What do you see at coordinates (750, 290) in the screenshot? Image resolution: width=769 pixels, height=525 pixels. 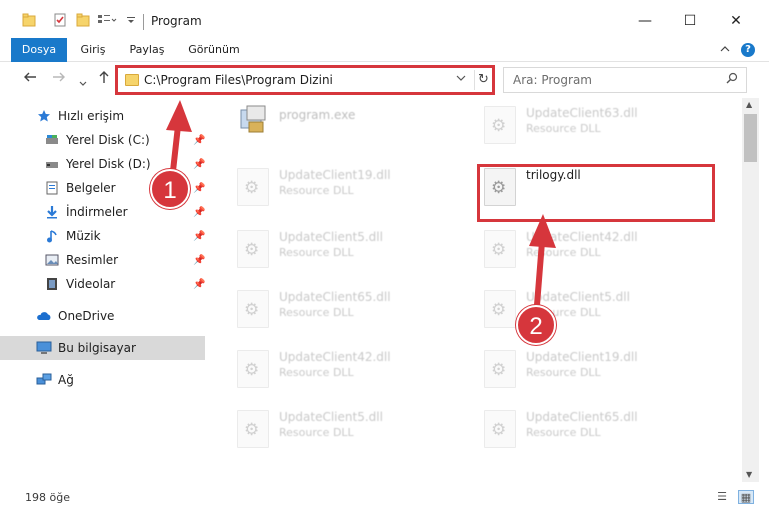 I see `vertical-scrollbar: ▲ ▼` at bounding box center [750, 290].